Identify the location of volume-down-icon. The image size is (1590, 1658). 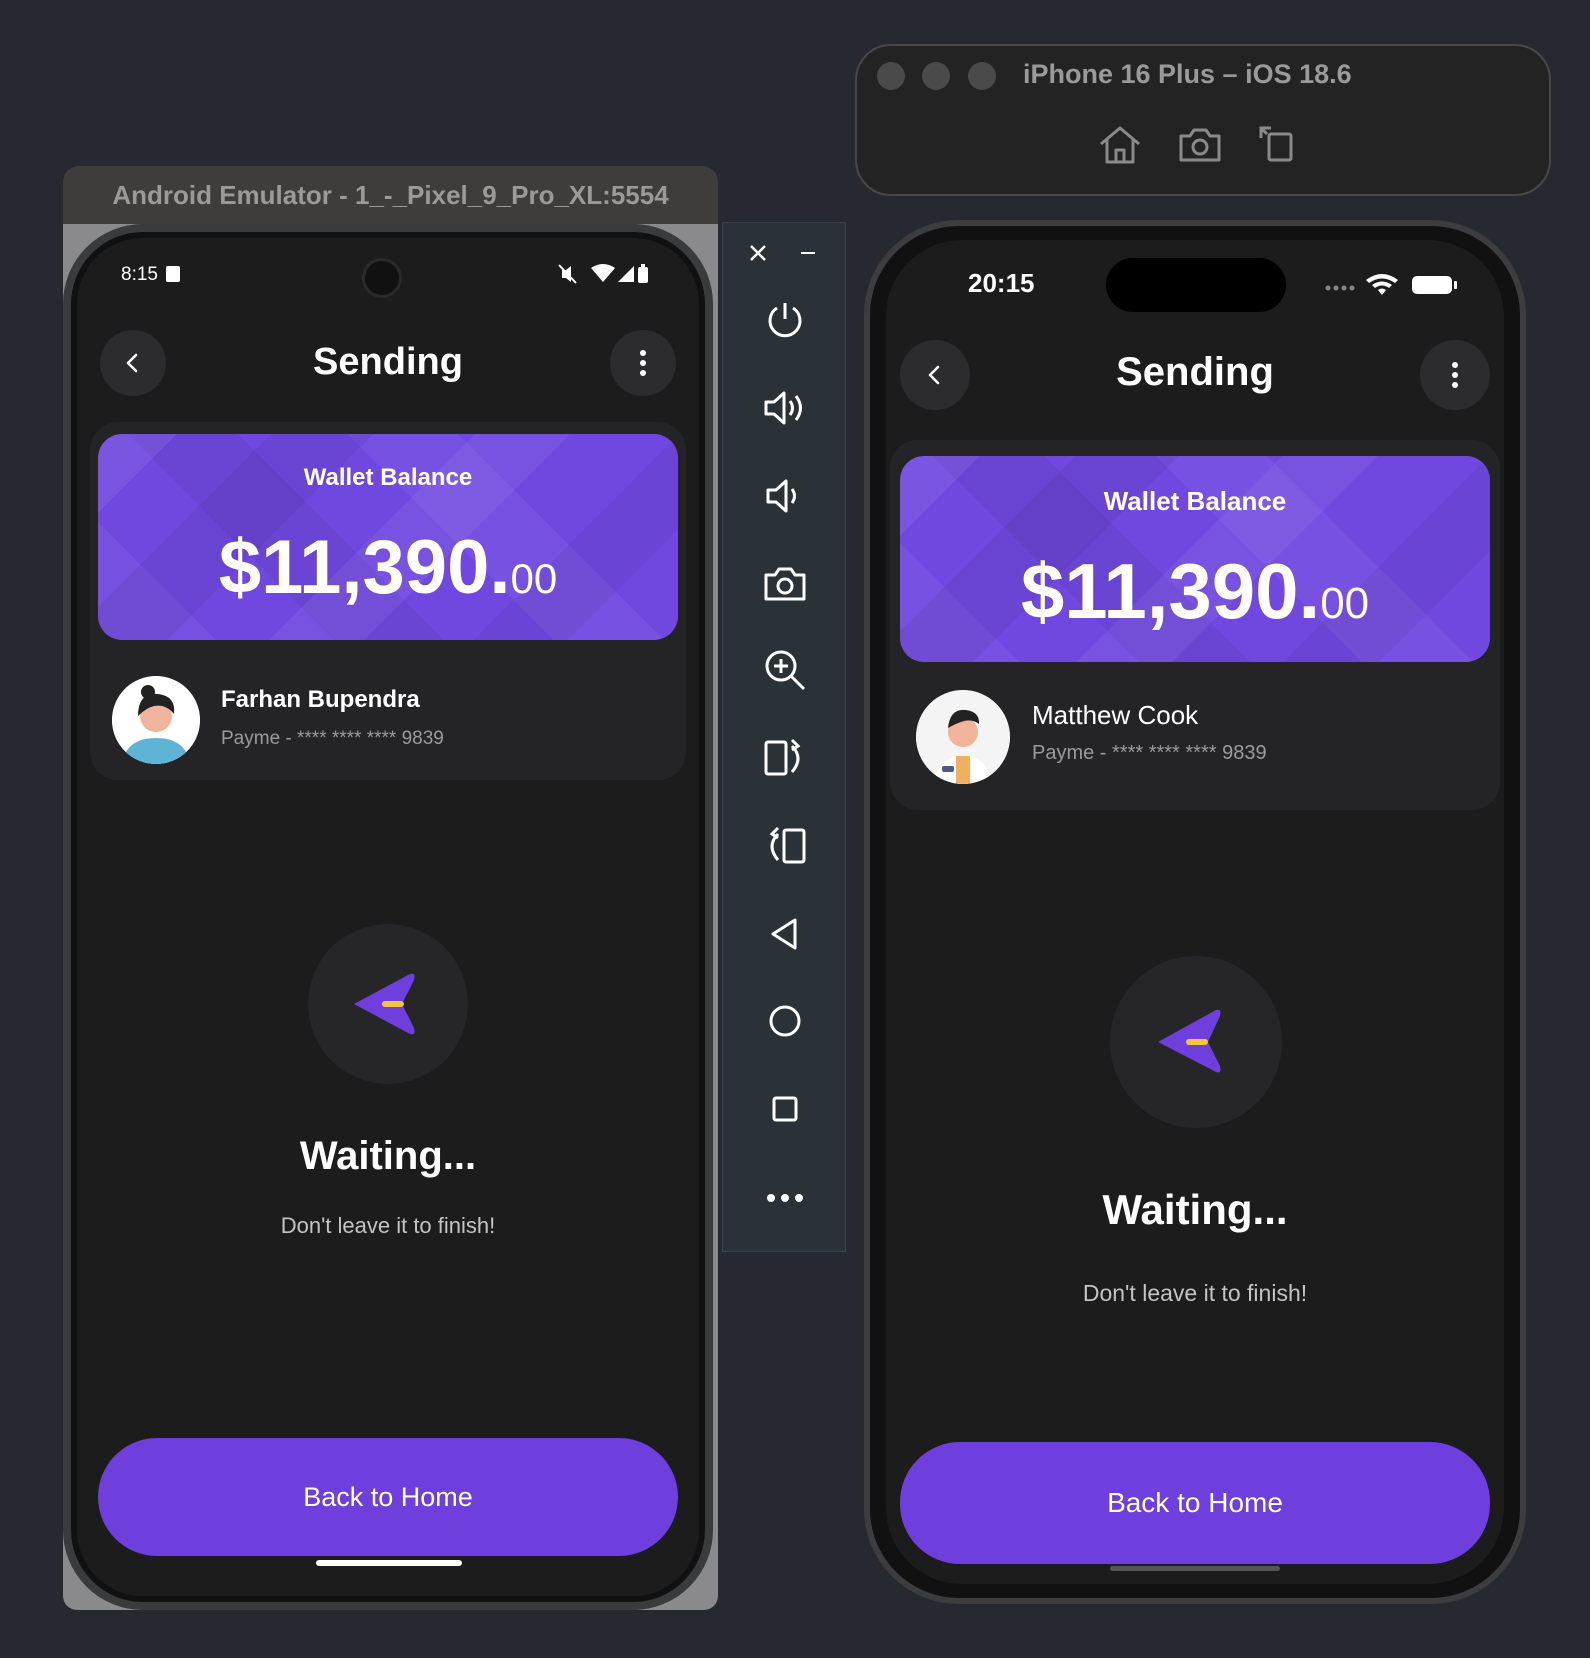
(781, 496).